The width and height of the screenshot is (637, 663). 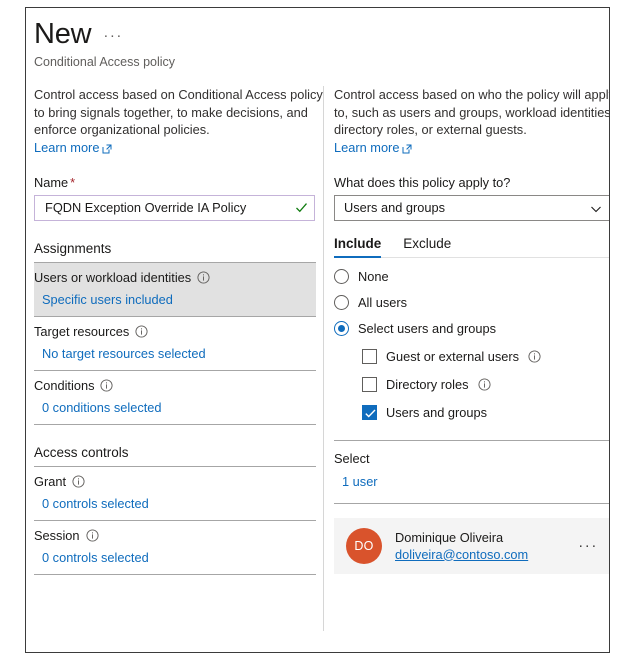 What do you see at coordinates (57, 535) in the screenshot?
I see `access-control-label-session: Session` at bounding box center [57, 535].